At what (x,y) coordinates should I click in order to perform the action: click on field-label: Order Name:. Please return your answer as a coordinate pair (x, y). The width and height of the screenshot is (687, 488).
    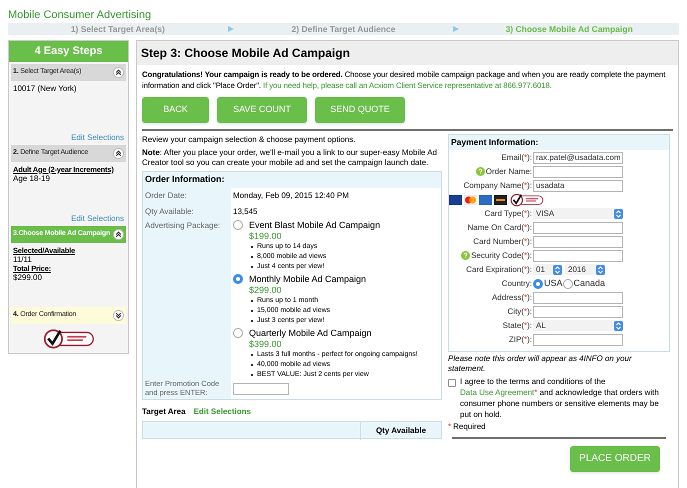
    Looking at the image, I should click on (509, 172).